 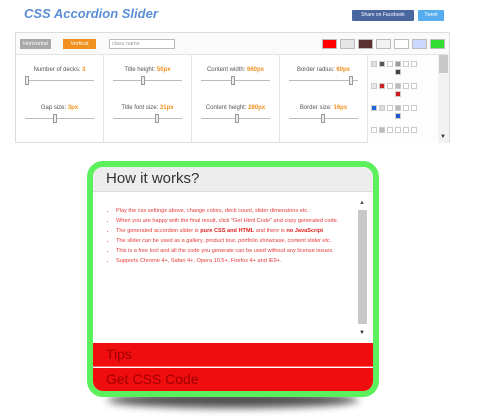 I want to click on border-radius-label: Border radius: 60px, so click(x=323, y=70).